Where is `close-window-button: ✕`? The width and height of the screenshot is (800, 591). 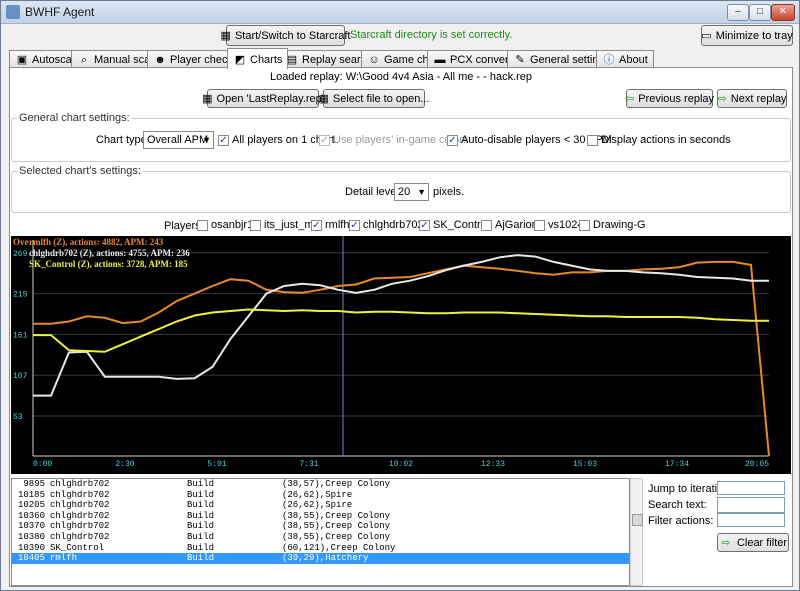
close-window-button: ✕ is located at coordinates (783, 12).